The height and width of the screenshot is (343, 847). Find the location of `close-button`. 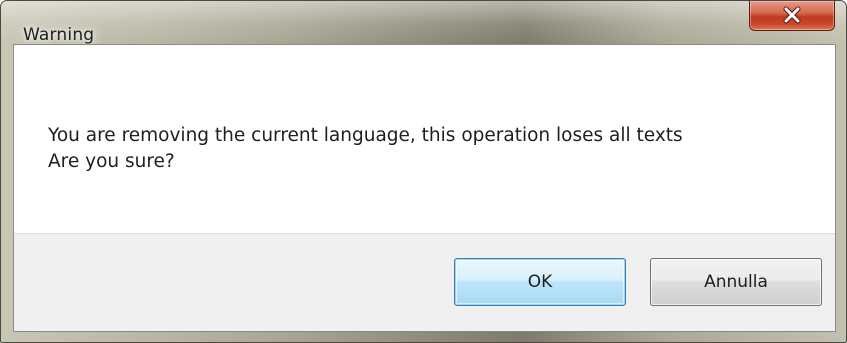

close-button is located at coordinates (792, 16).